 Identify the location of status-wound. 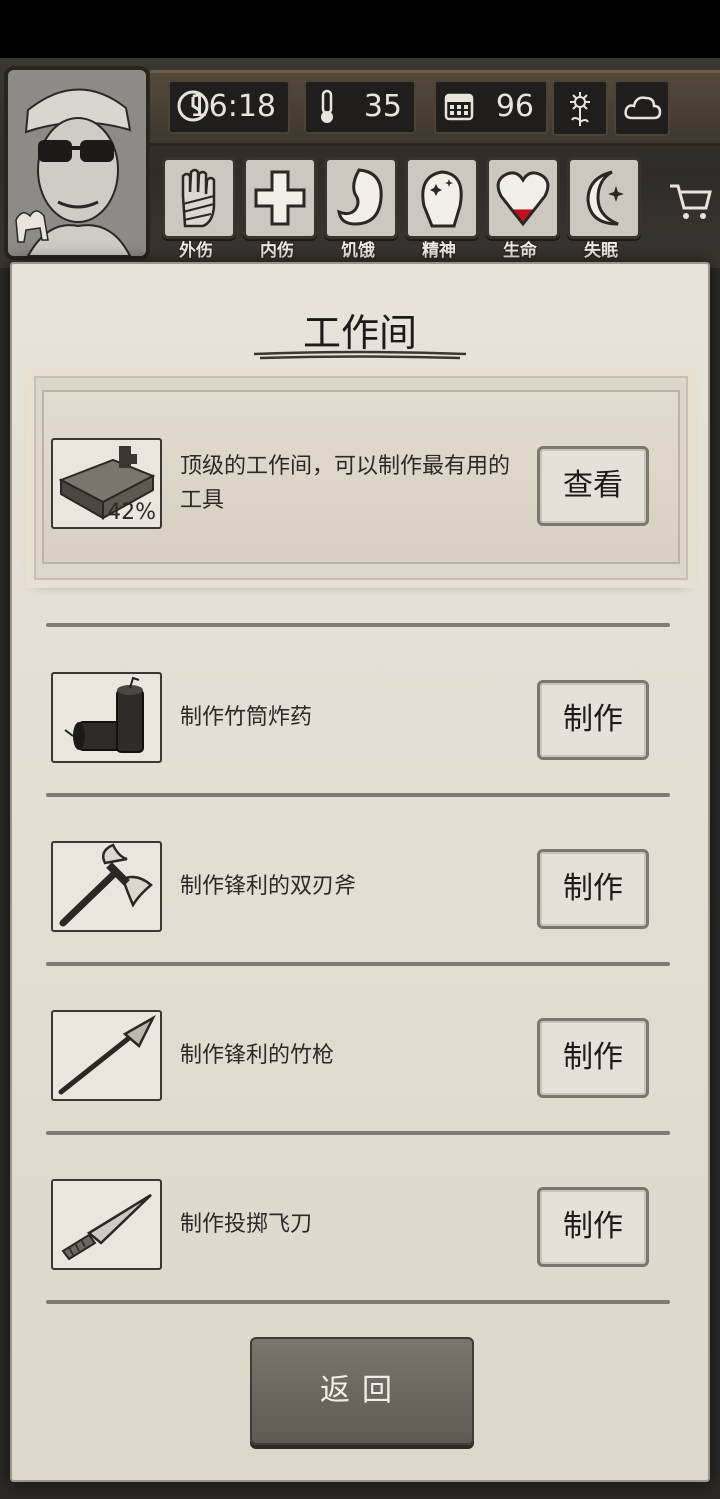
(199, 198).